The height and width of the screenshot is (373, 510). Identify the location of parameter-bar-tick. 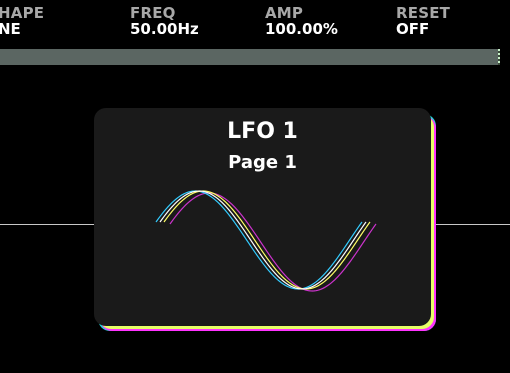
(499, 57).